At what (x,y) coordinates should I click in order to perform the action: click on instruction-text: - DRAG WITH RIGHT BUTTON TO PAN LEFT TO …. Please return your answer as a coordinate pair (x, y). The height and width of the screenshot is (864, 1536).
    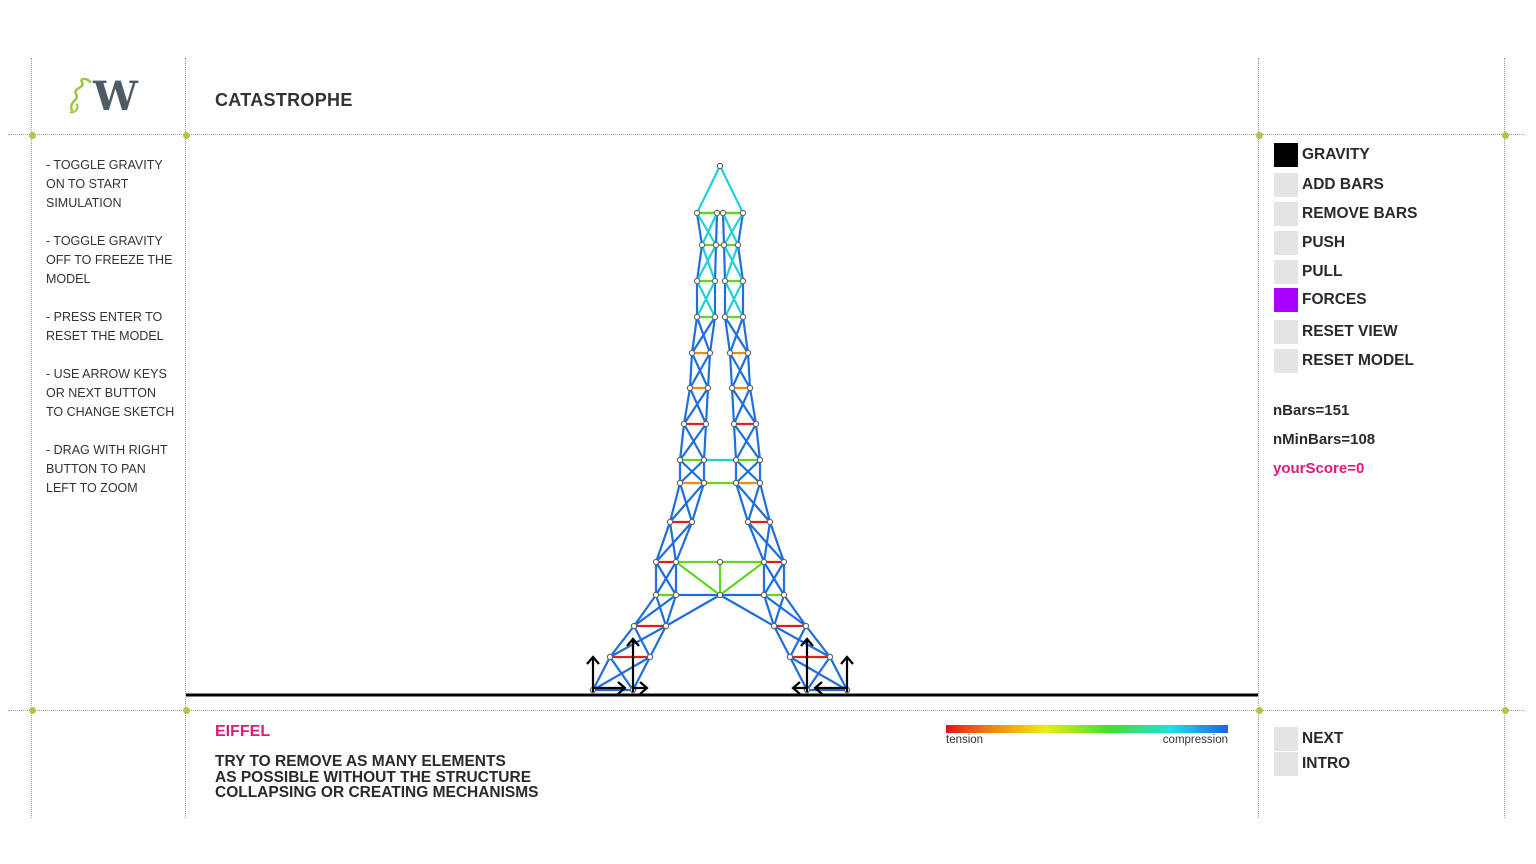
    Looking at the image, I should click on (107, 469).